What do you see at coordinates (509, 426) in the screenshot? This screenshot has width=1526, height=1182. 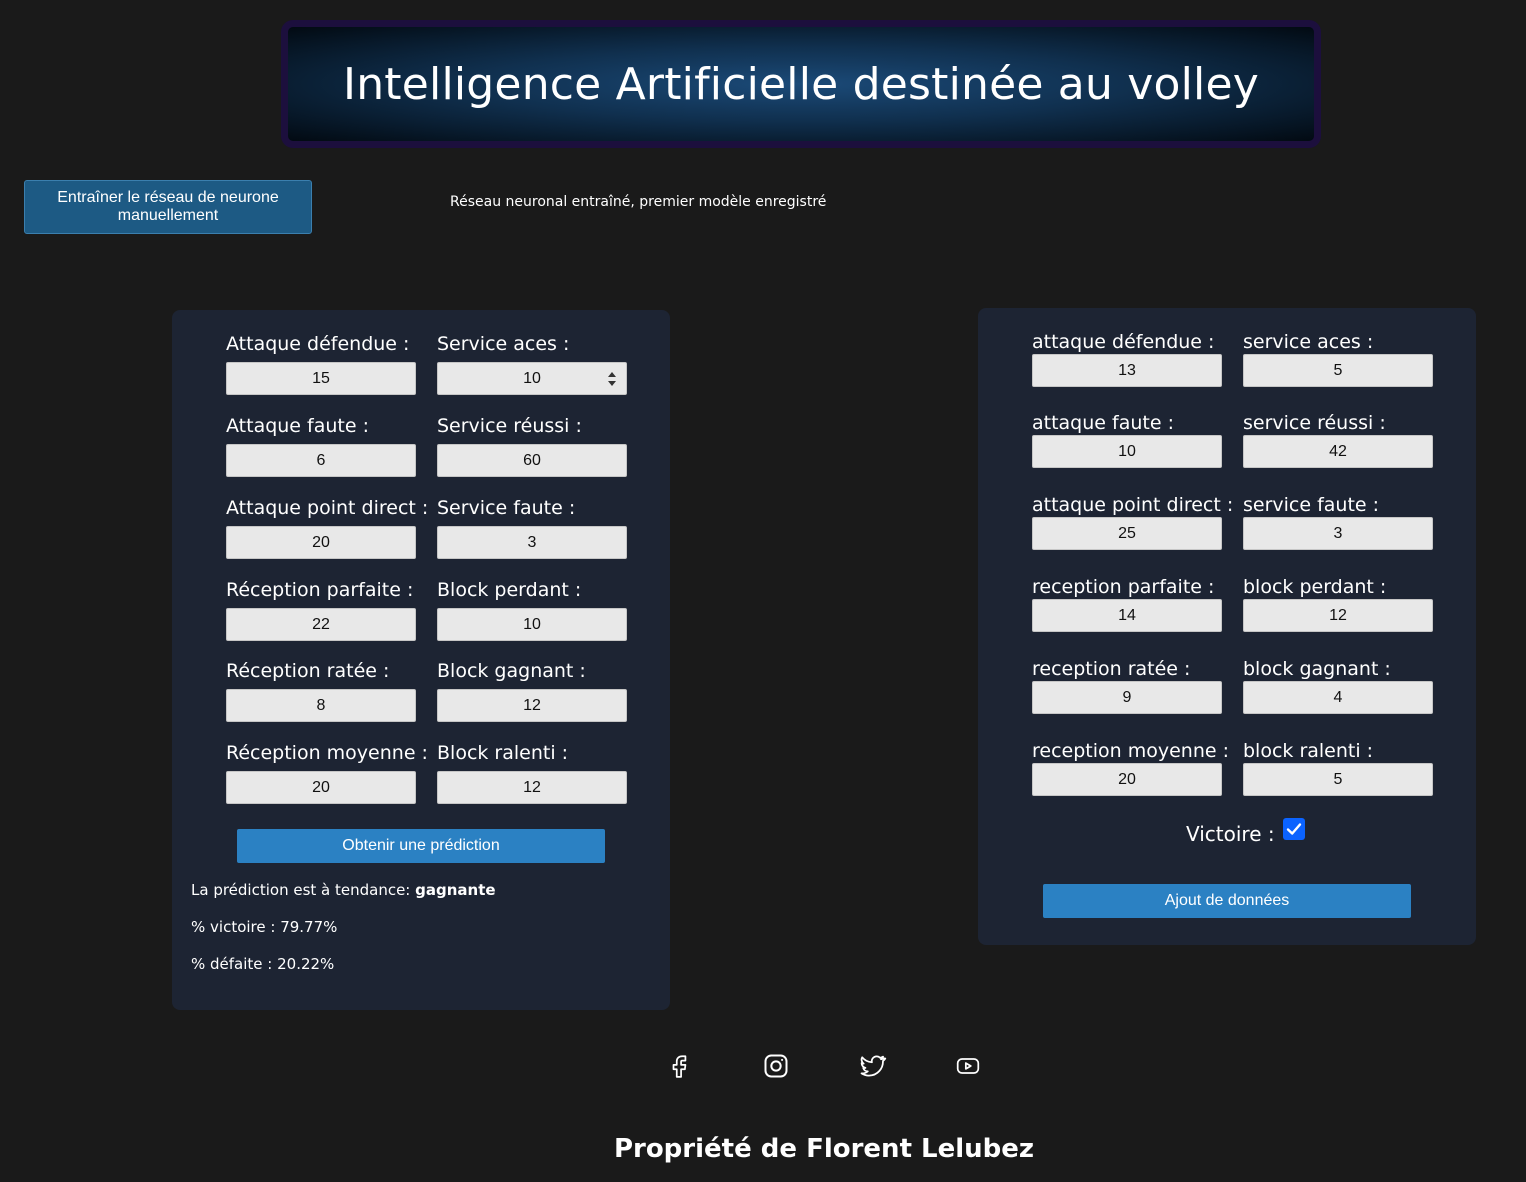 I see `field-label: Service réussi :` at bounding box center [509, 426].